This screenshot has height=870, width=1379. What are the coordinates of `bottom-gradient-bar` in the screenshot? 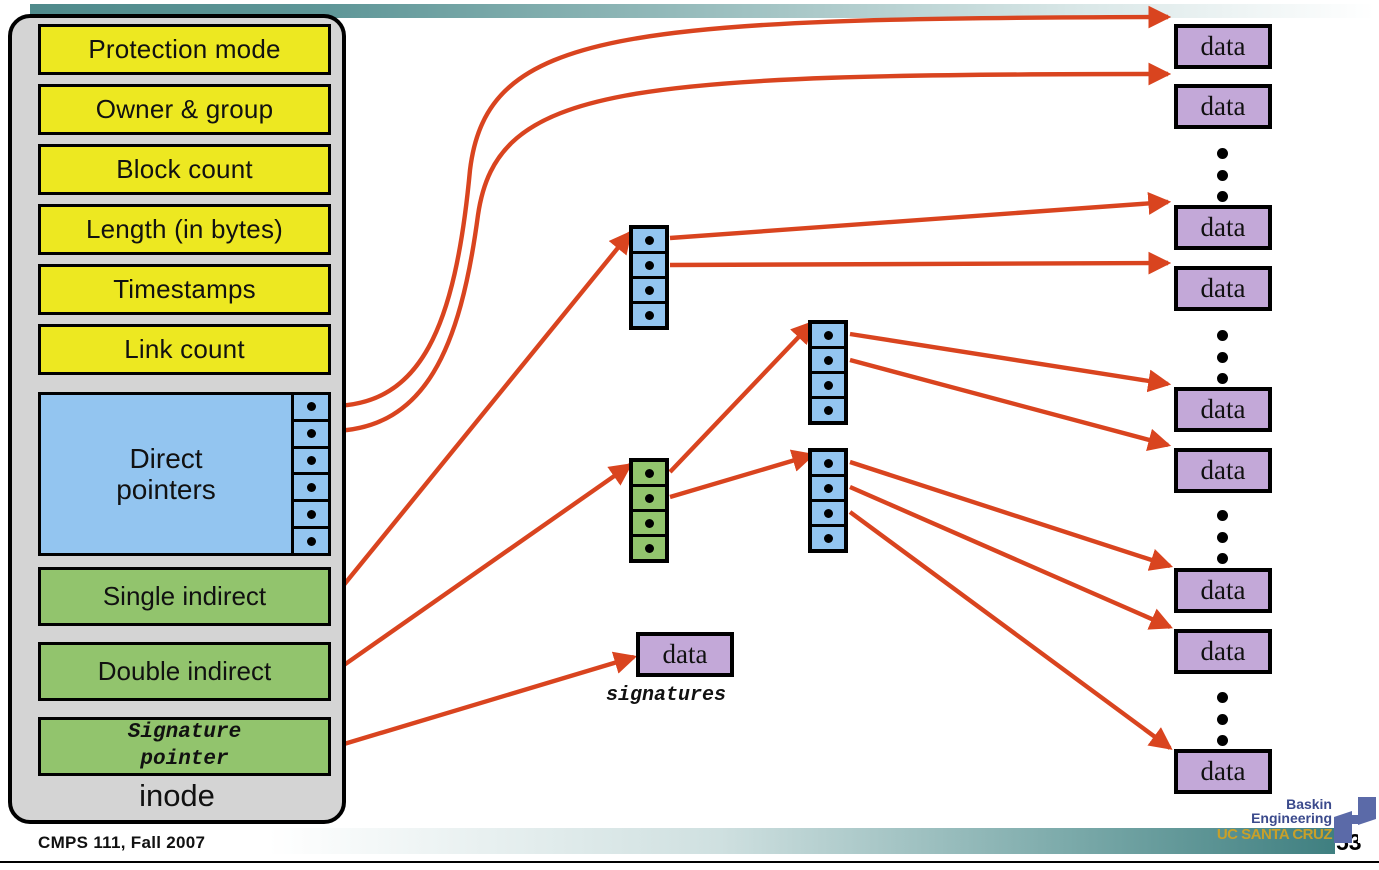 It's located at (742, 841).